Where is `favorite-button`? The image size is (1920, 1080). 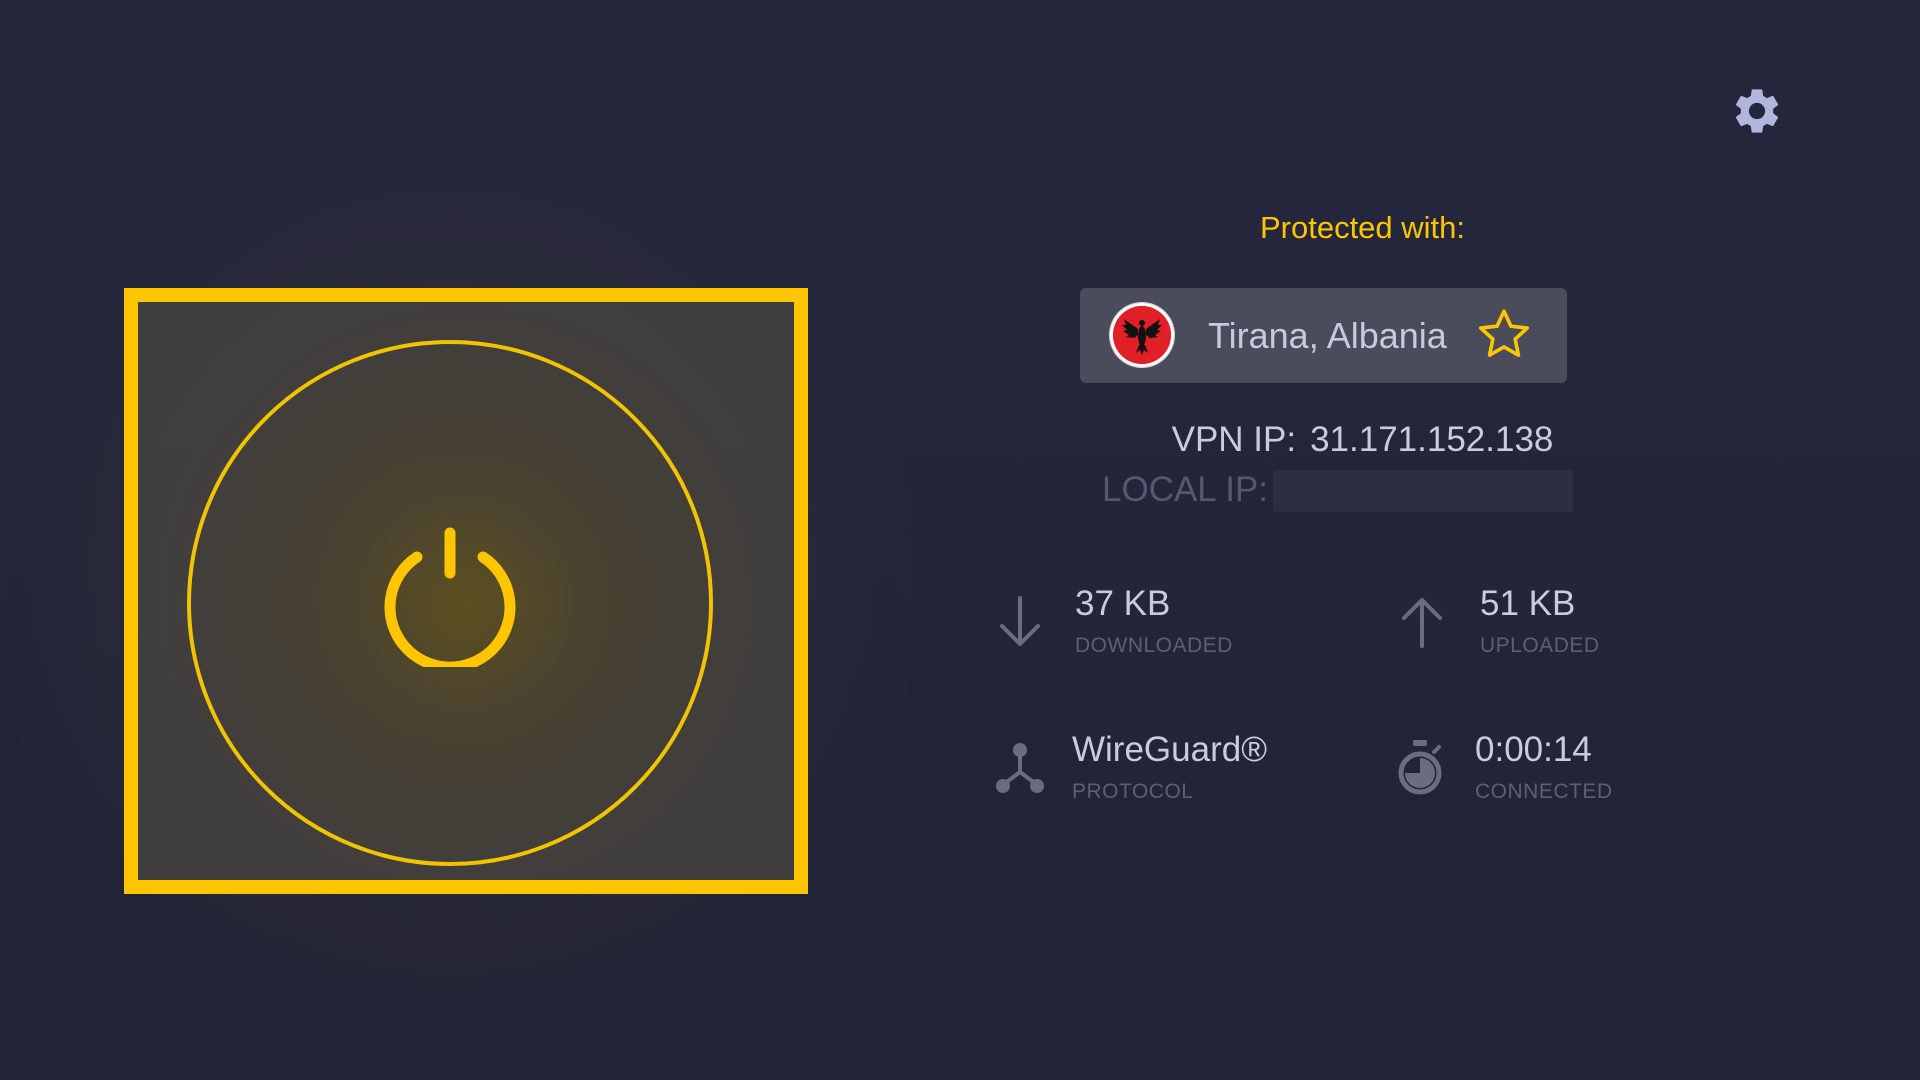
favorite-button is located at coordinates (1504, 335).